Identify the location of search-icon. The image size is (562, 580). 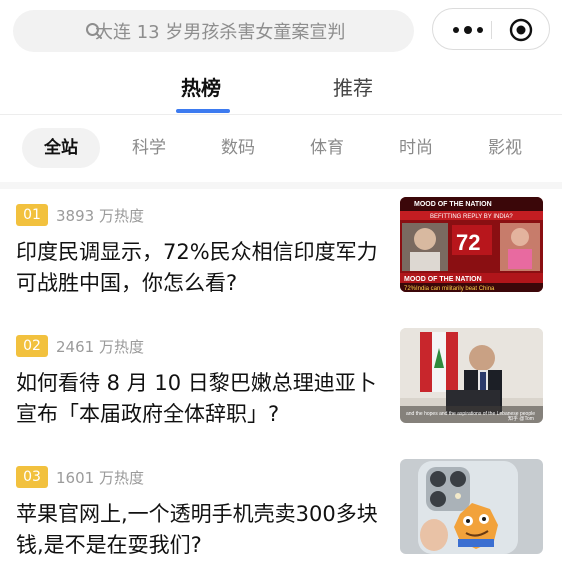
(94, 31).